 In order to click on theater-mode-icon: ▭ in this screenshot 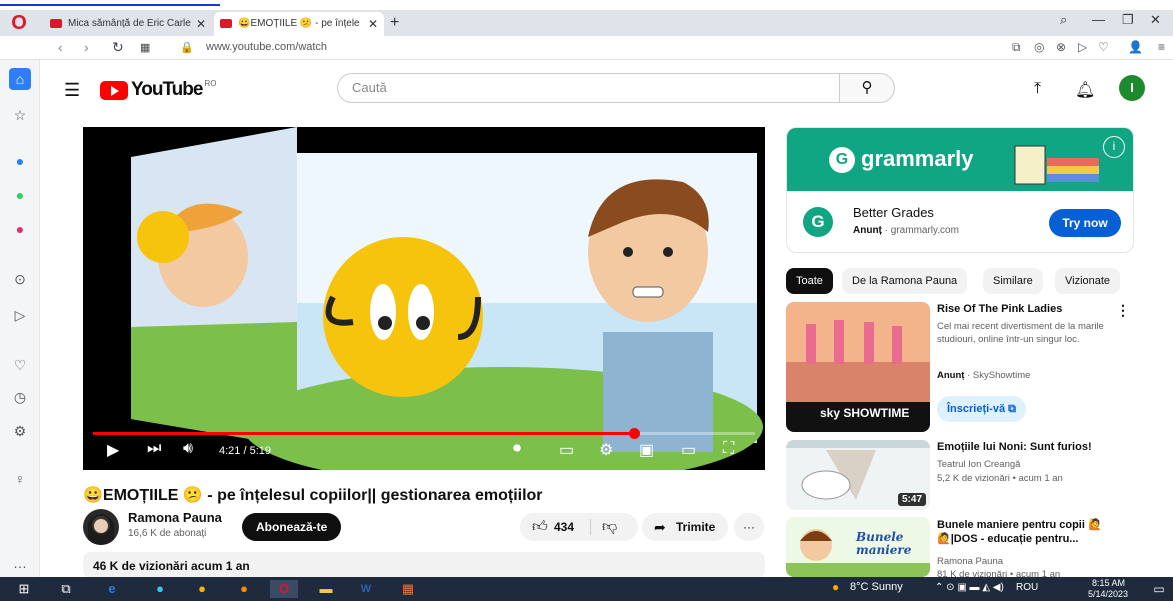, I will do `click(688, 450)`.